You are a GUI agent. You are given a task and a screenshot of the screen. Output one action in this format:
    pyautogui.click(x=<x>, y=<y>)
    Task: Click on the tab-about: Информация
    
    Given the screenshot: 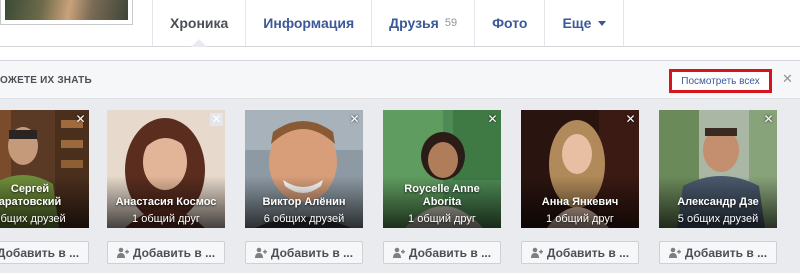 What is the action you would take?
    pyautogui.click(x=308, y=23)
    